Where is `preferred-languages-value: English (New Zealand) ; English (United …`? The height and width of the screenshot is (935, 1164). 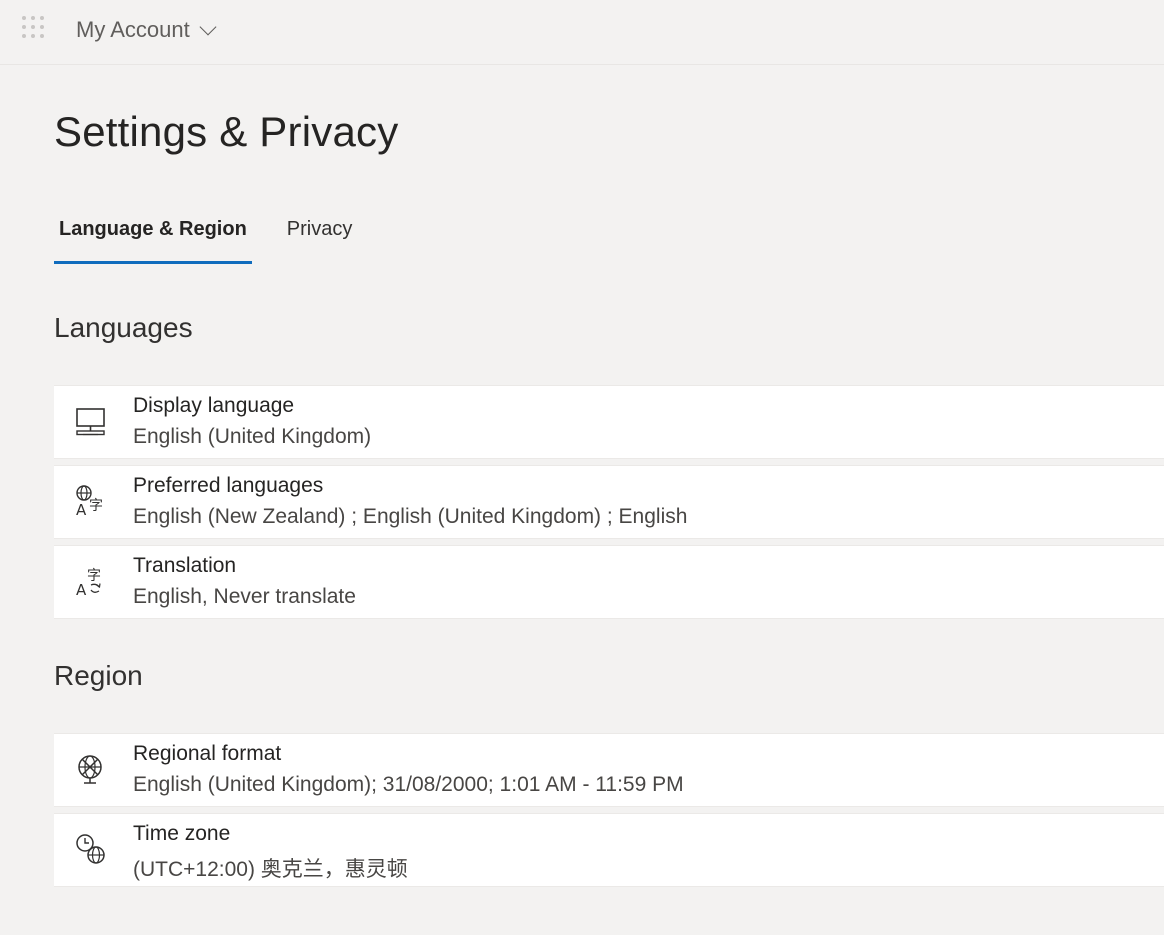
preferred-languages-value: English (New Zealand) ; English (United … is located at coordinates (410, 516).